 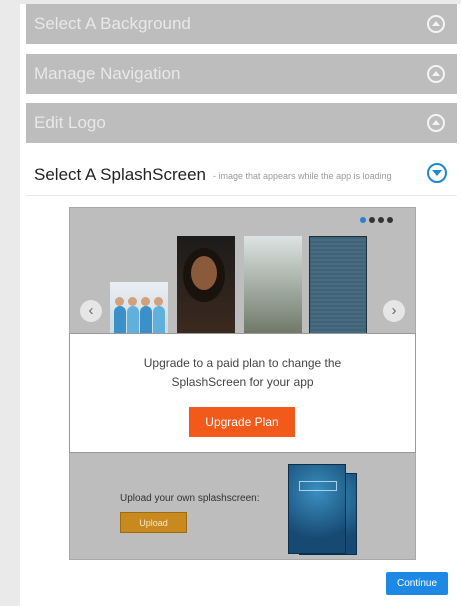 What do you see at coordinates (107, 73) in the screenshot?
I see `accordion-header-label: Manage Navigation` at bounding box center [107, 73].